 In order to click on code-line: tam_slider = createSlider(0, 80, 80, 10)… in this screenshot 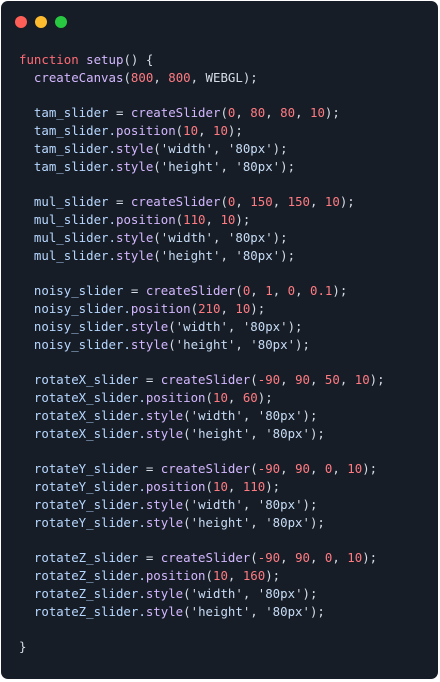, I will do `click(179, 113)`.